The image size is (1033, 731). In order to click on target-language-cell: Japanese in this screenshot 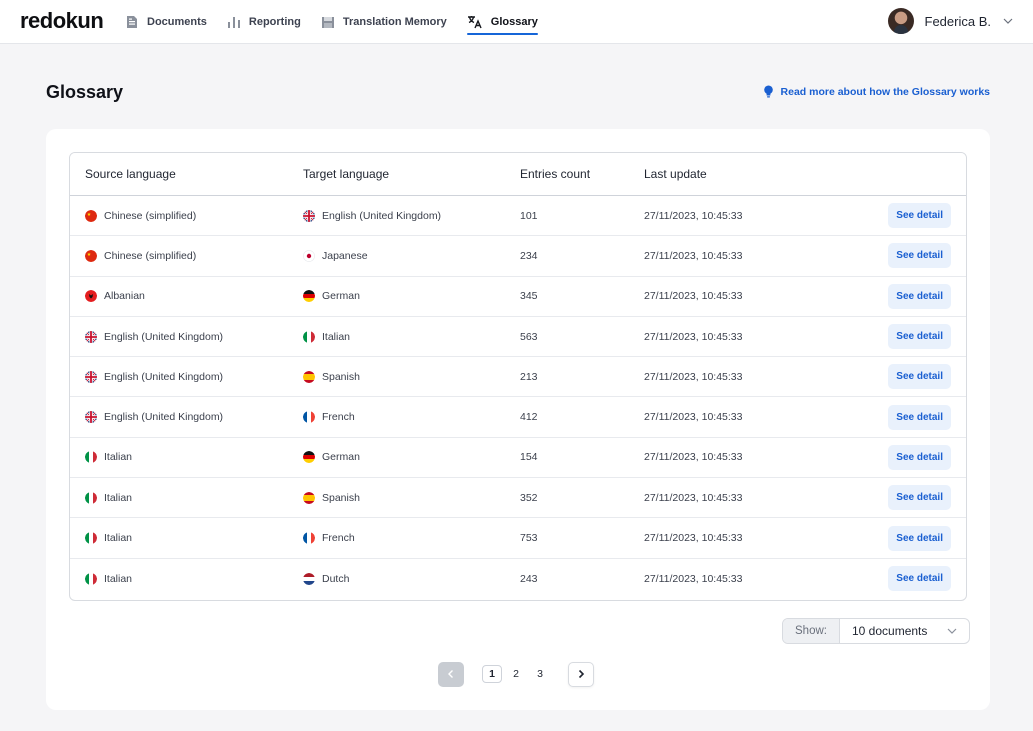, I will do `click(335, 255)`.